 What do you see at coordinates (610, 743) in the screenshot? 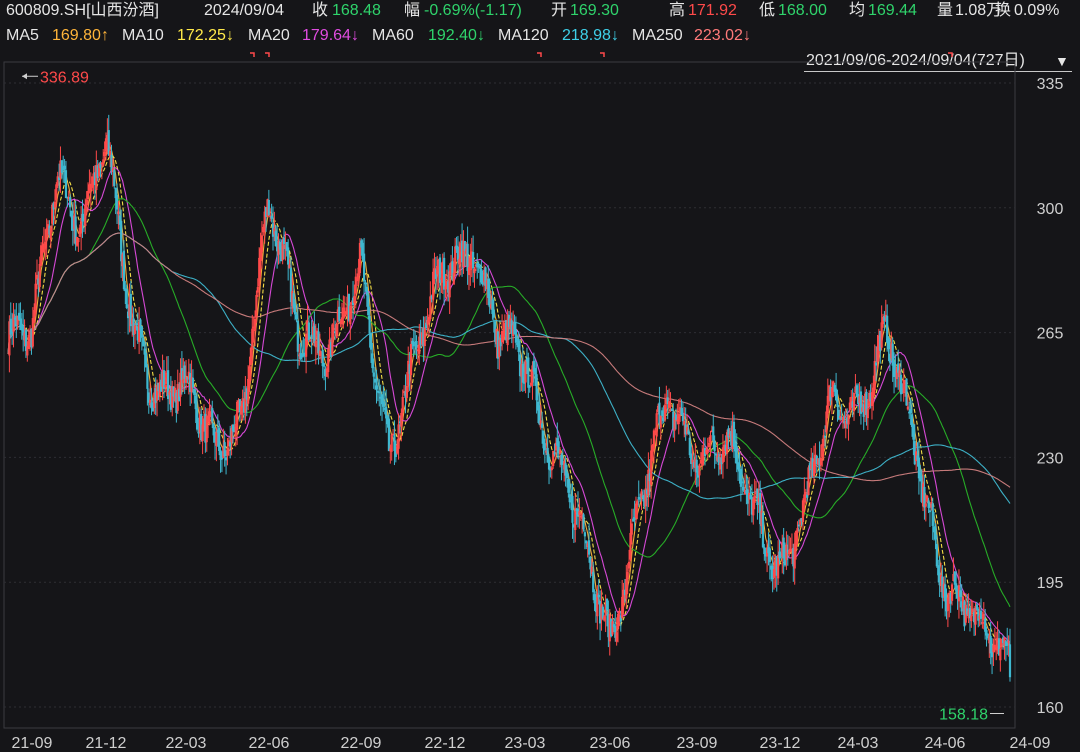
I see `x-tick-label: 23-06` at bounding box center [610, 743].